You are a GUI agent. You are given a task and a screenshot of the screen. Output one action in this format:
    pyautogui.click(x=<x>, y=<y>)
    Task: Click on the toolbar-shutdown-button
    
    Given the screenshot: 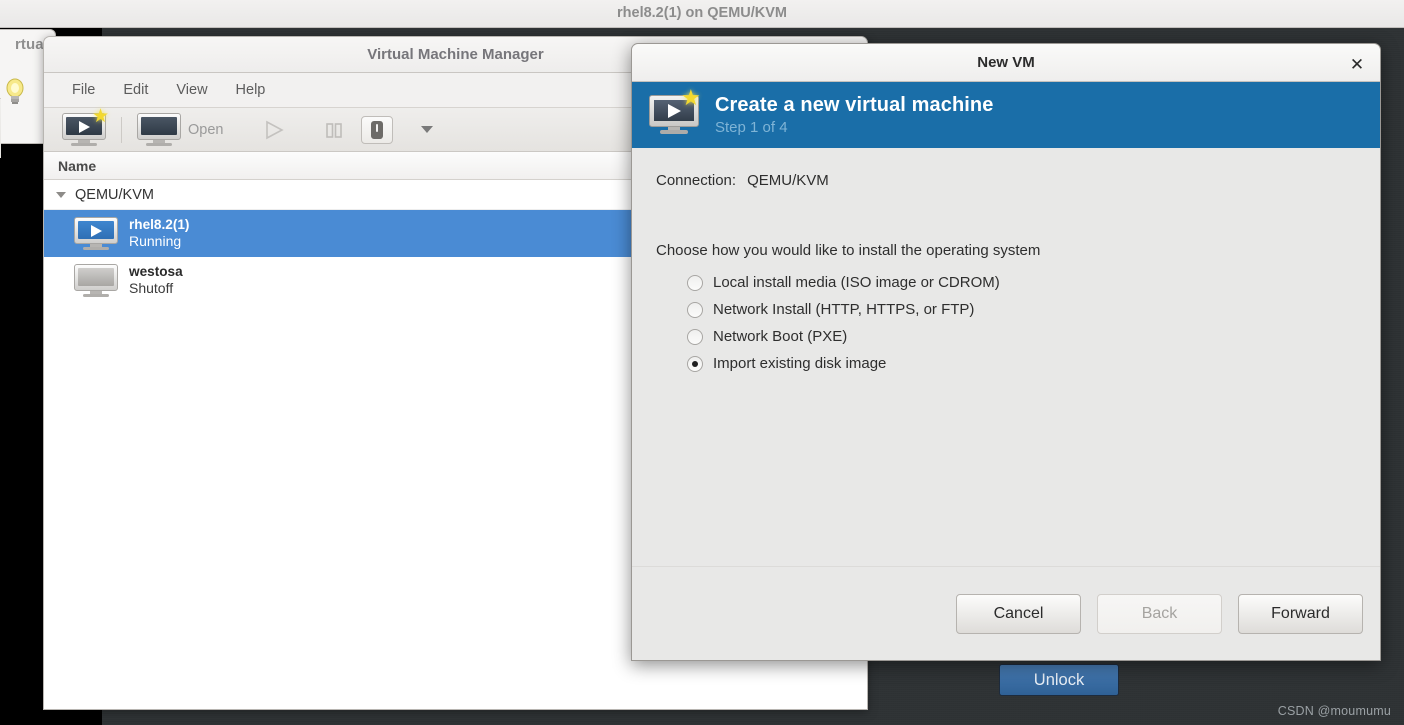 What is the action you would take?
    pyautogui.click(x=377, y=129)
    